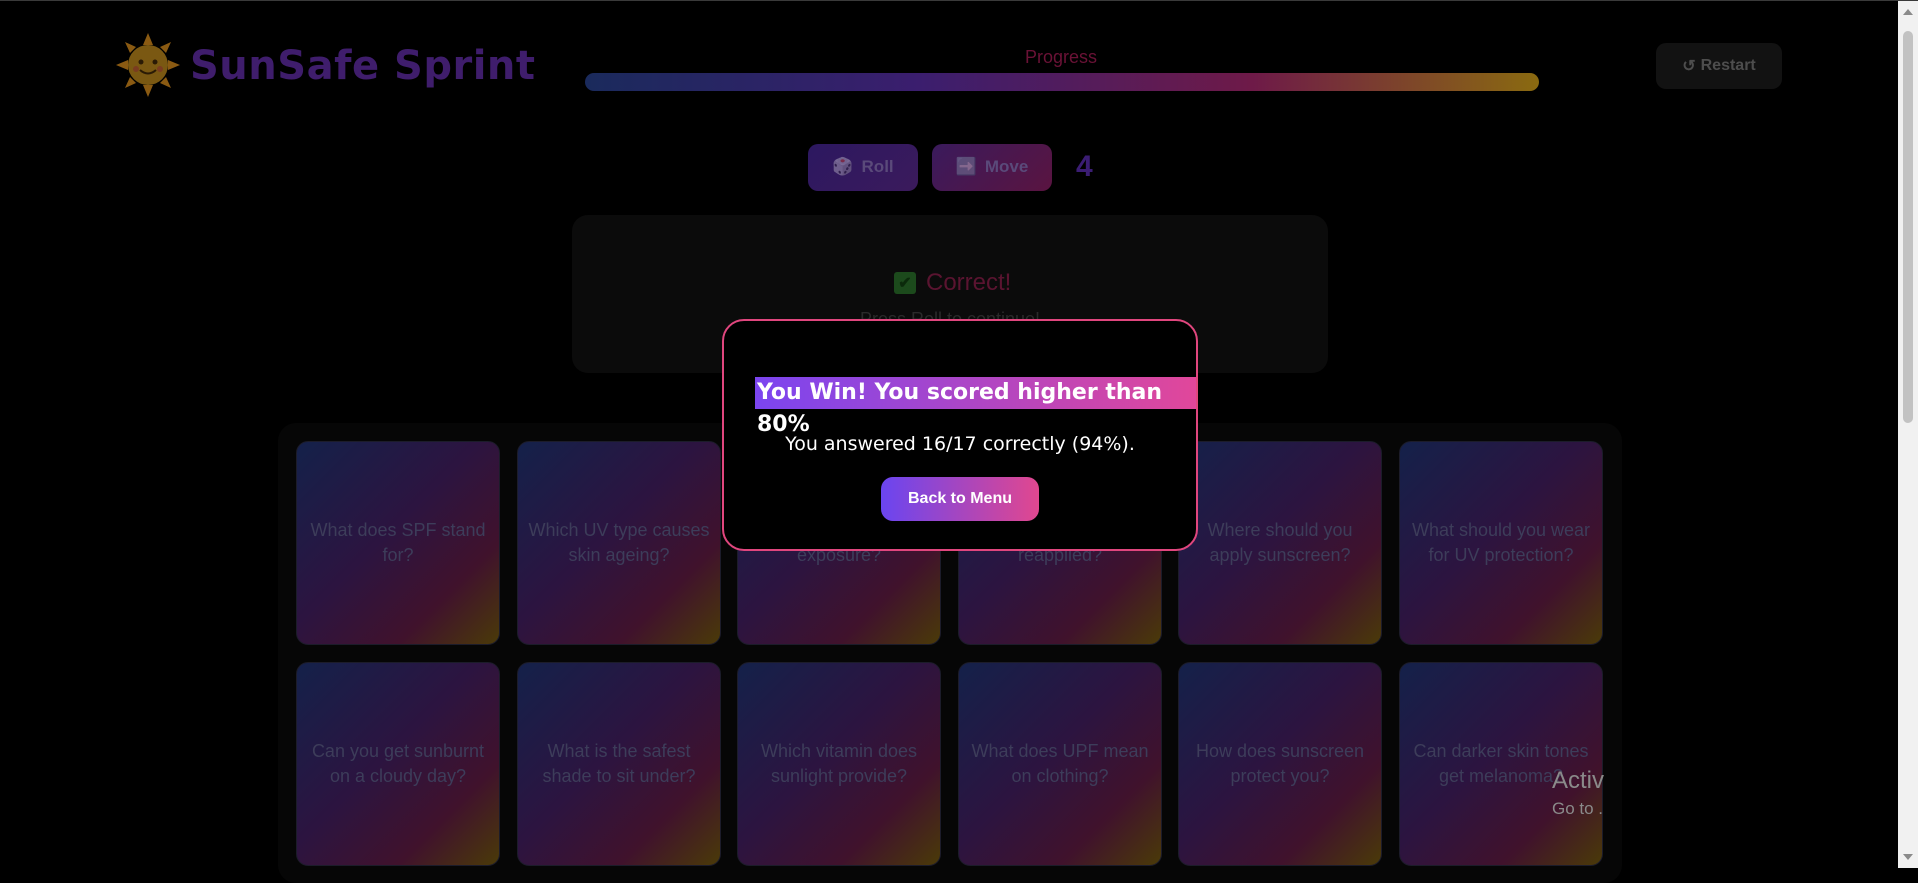 This screenshot has width=1918, height=883. I want to click on progress-bar, so click(1062, 82).